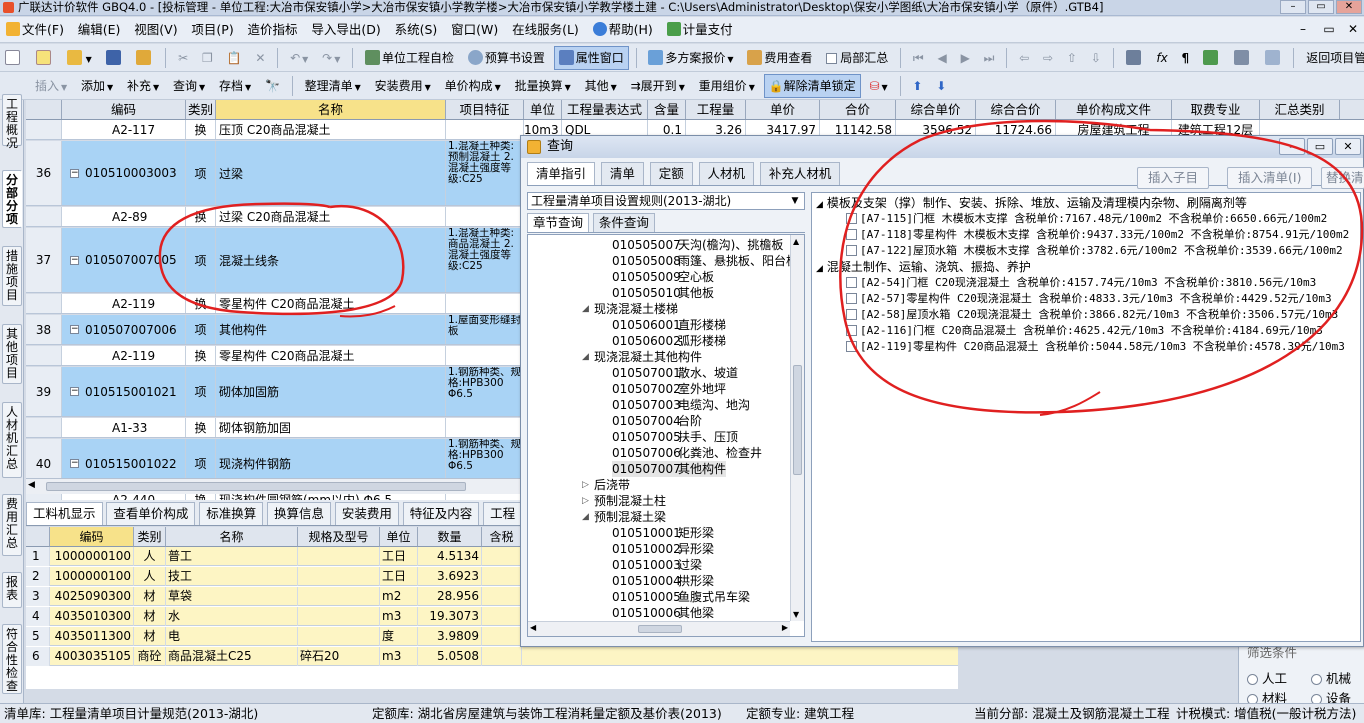 The image size is (1364, 723). I want to click on tab-install-fee: 安装费用, so click(366, 513).